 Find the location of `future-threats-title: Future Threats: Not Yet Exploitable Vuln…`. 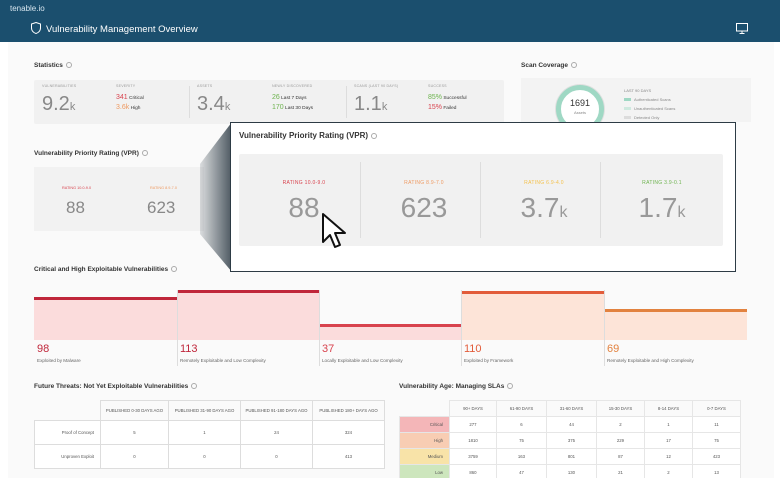

future-threats-title: Future Threats: Not Yet Exploitable Vuln… is located at coordinates (116, 386).